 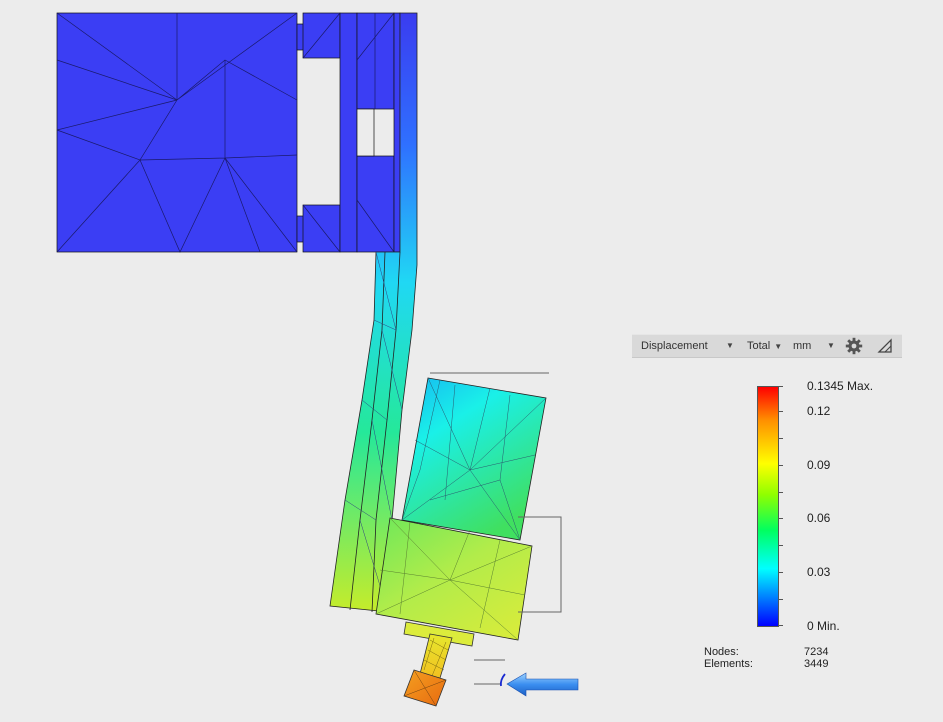 I want to click on mounted-box, so click(x=474, y=459).